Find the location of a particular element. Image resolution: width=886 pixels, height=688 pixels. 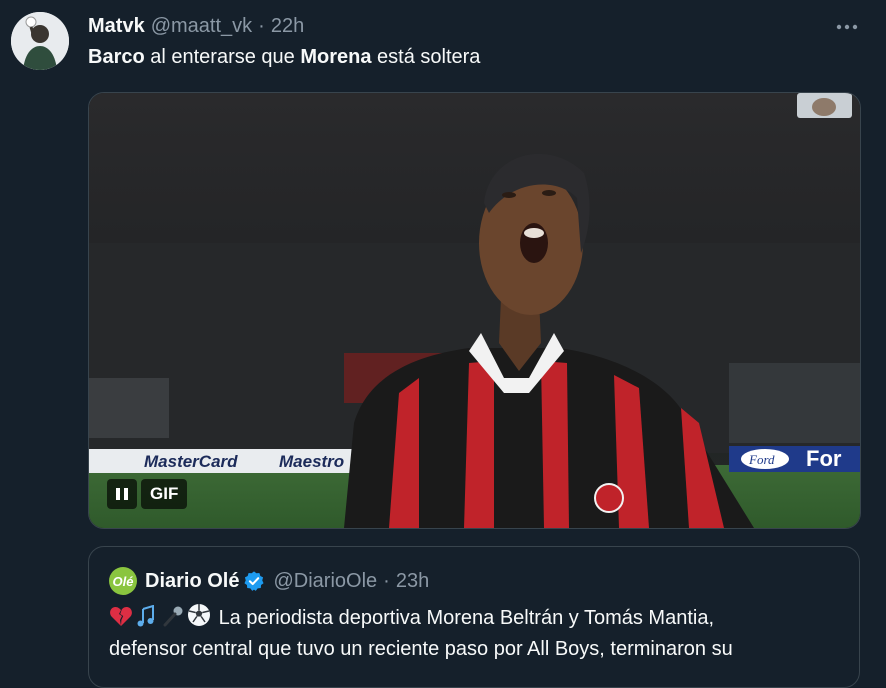

banner-ford: For is located at coordinates (824, 458).